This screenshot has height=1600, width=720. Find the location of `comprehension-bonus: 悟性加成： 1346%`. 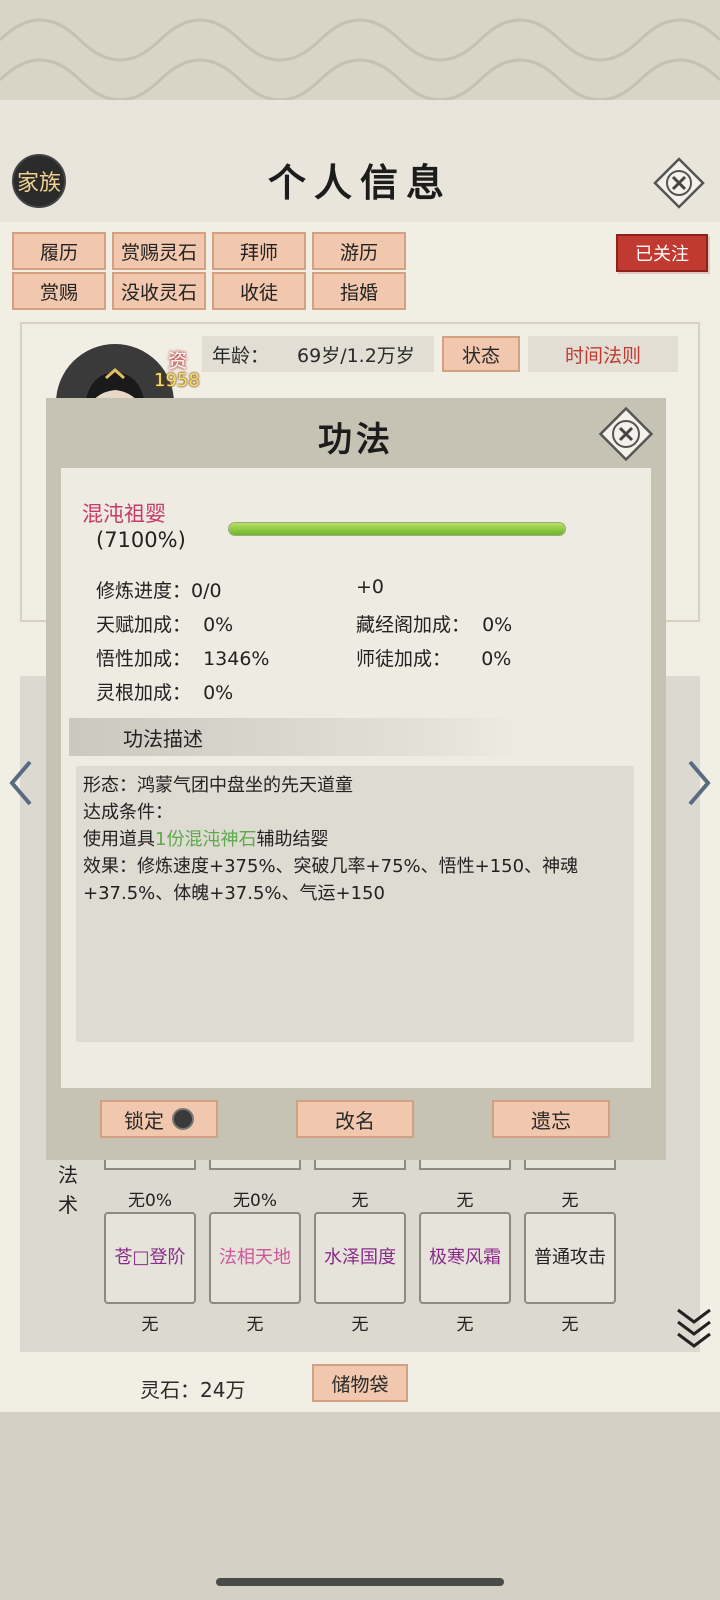

comprehension-bonus: 悟性加成： 1346% is located at coordinates (183, 659).